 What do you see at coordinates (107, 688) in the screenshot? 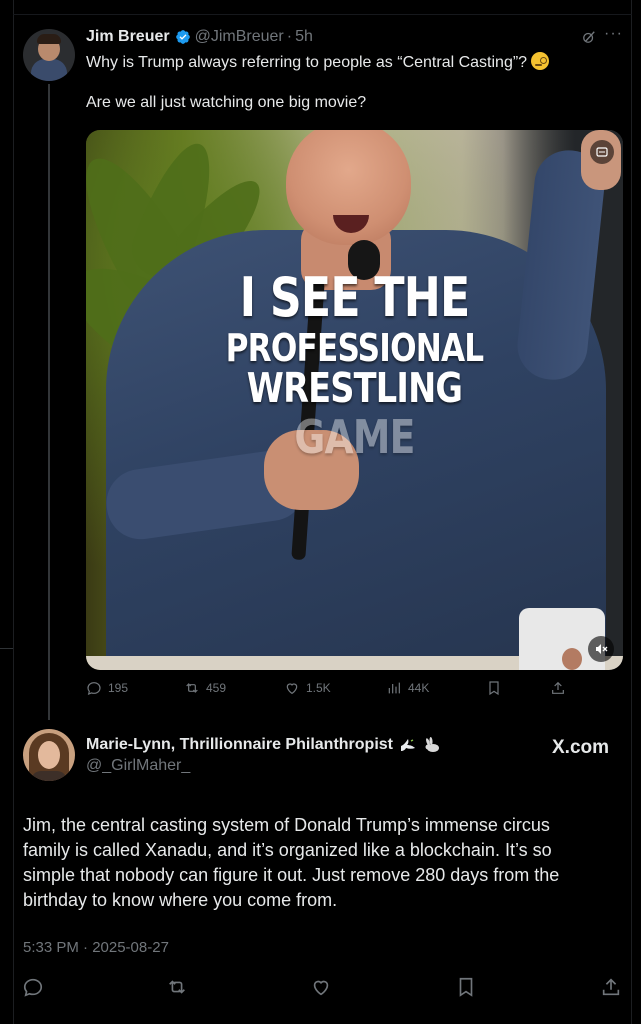
I see `reply-button: 195` at bounding box center [107, 688].